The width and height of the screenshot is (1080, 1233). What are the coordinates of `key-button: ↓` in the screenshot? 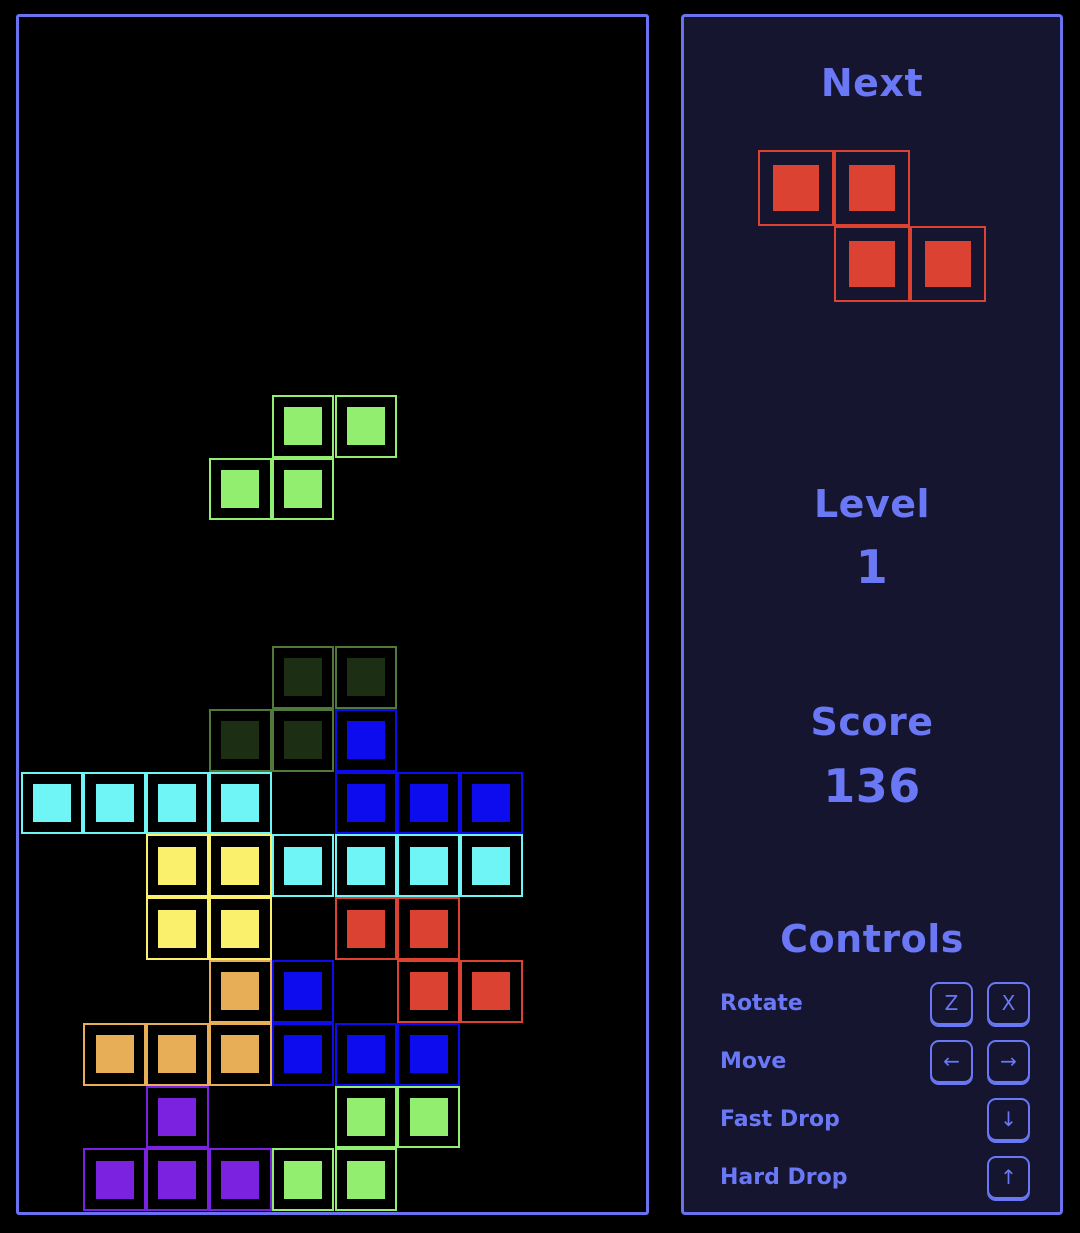 It's located at (1008, 1119).